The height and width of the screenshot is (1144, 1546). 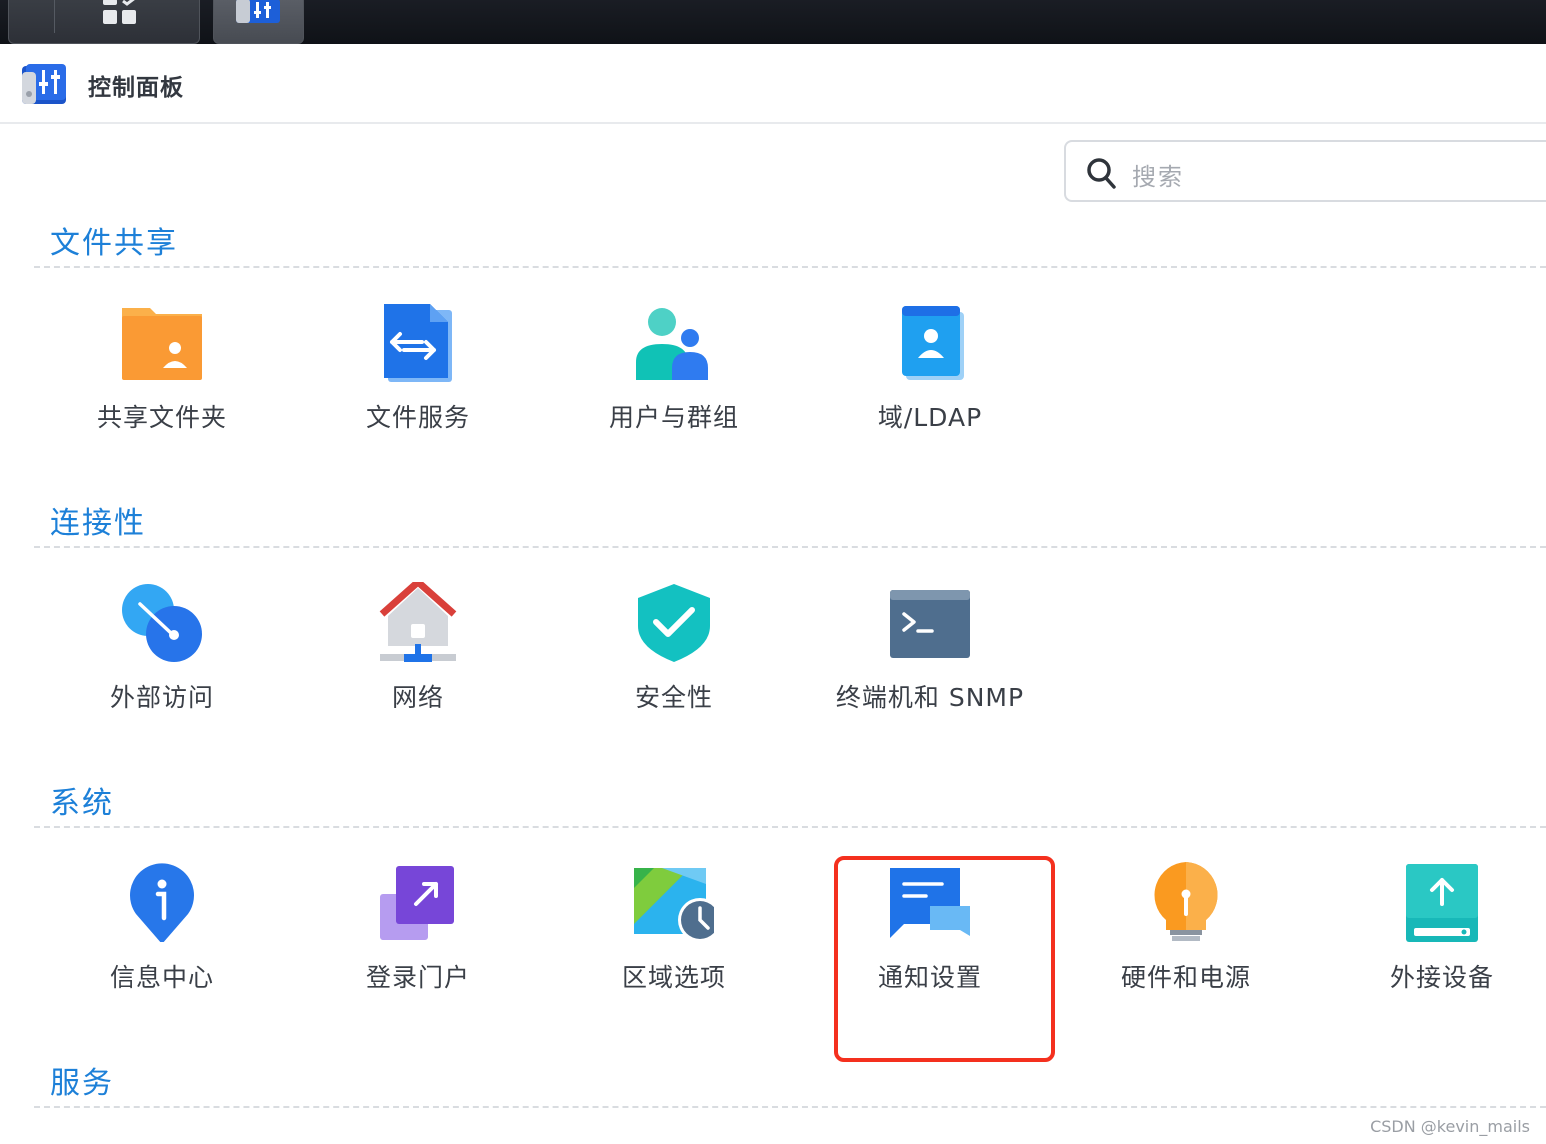 I want to click on taskbar, so click(x=773, y=22).